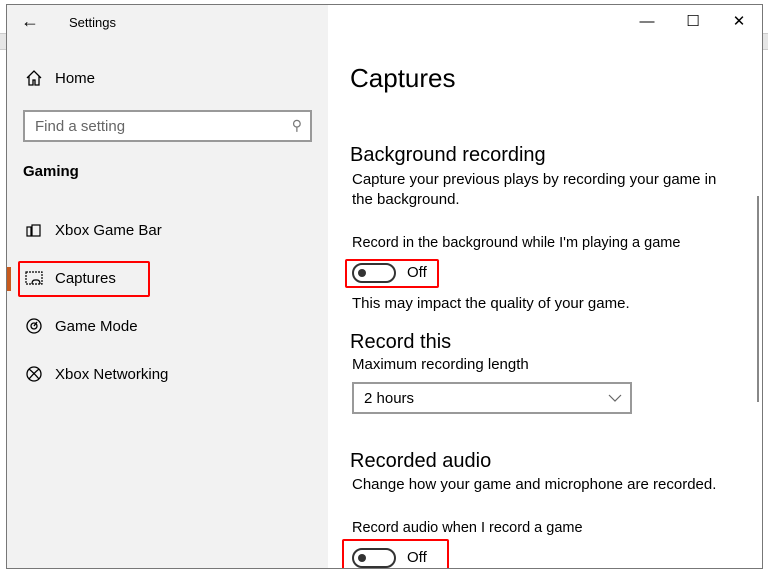 The height and width of the screenshot is (572, 768). What do you see at coordinates (167, 327) in the screenshot?
I see `sidebar-item-game-mode: Game Mode` at bounding box center [167, 327].